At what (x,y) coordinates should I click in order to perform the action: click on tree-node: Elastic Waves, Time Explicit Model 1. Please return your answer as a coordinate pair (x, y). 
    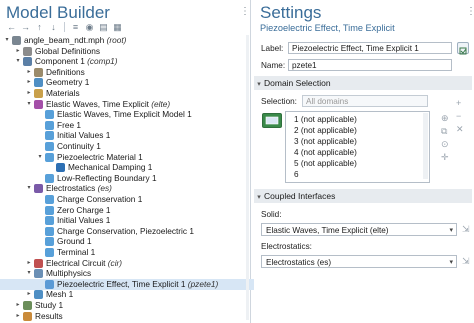
    Looking at the image, I should click on (96, 114).